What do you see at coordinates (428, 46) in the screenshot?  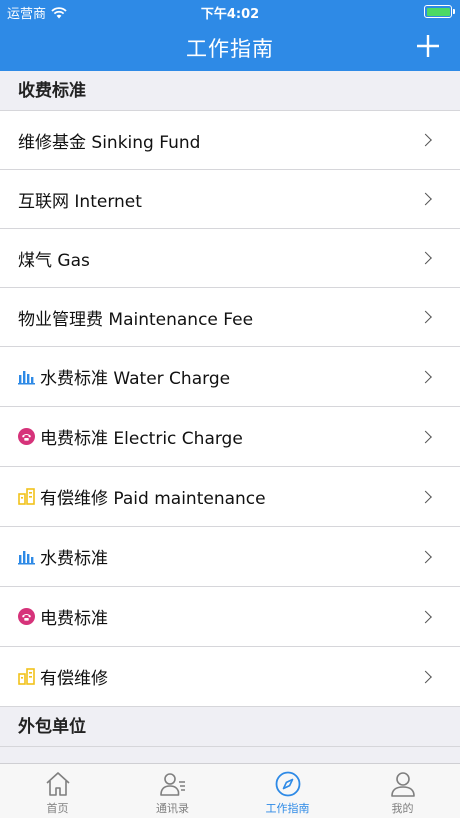 I see `add-icon` at bounding box center [428, 46].